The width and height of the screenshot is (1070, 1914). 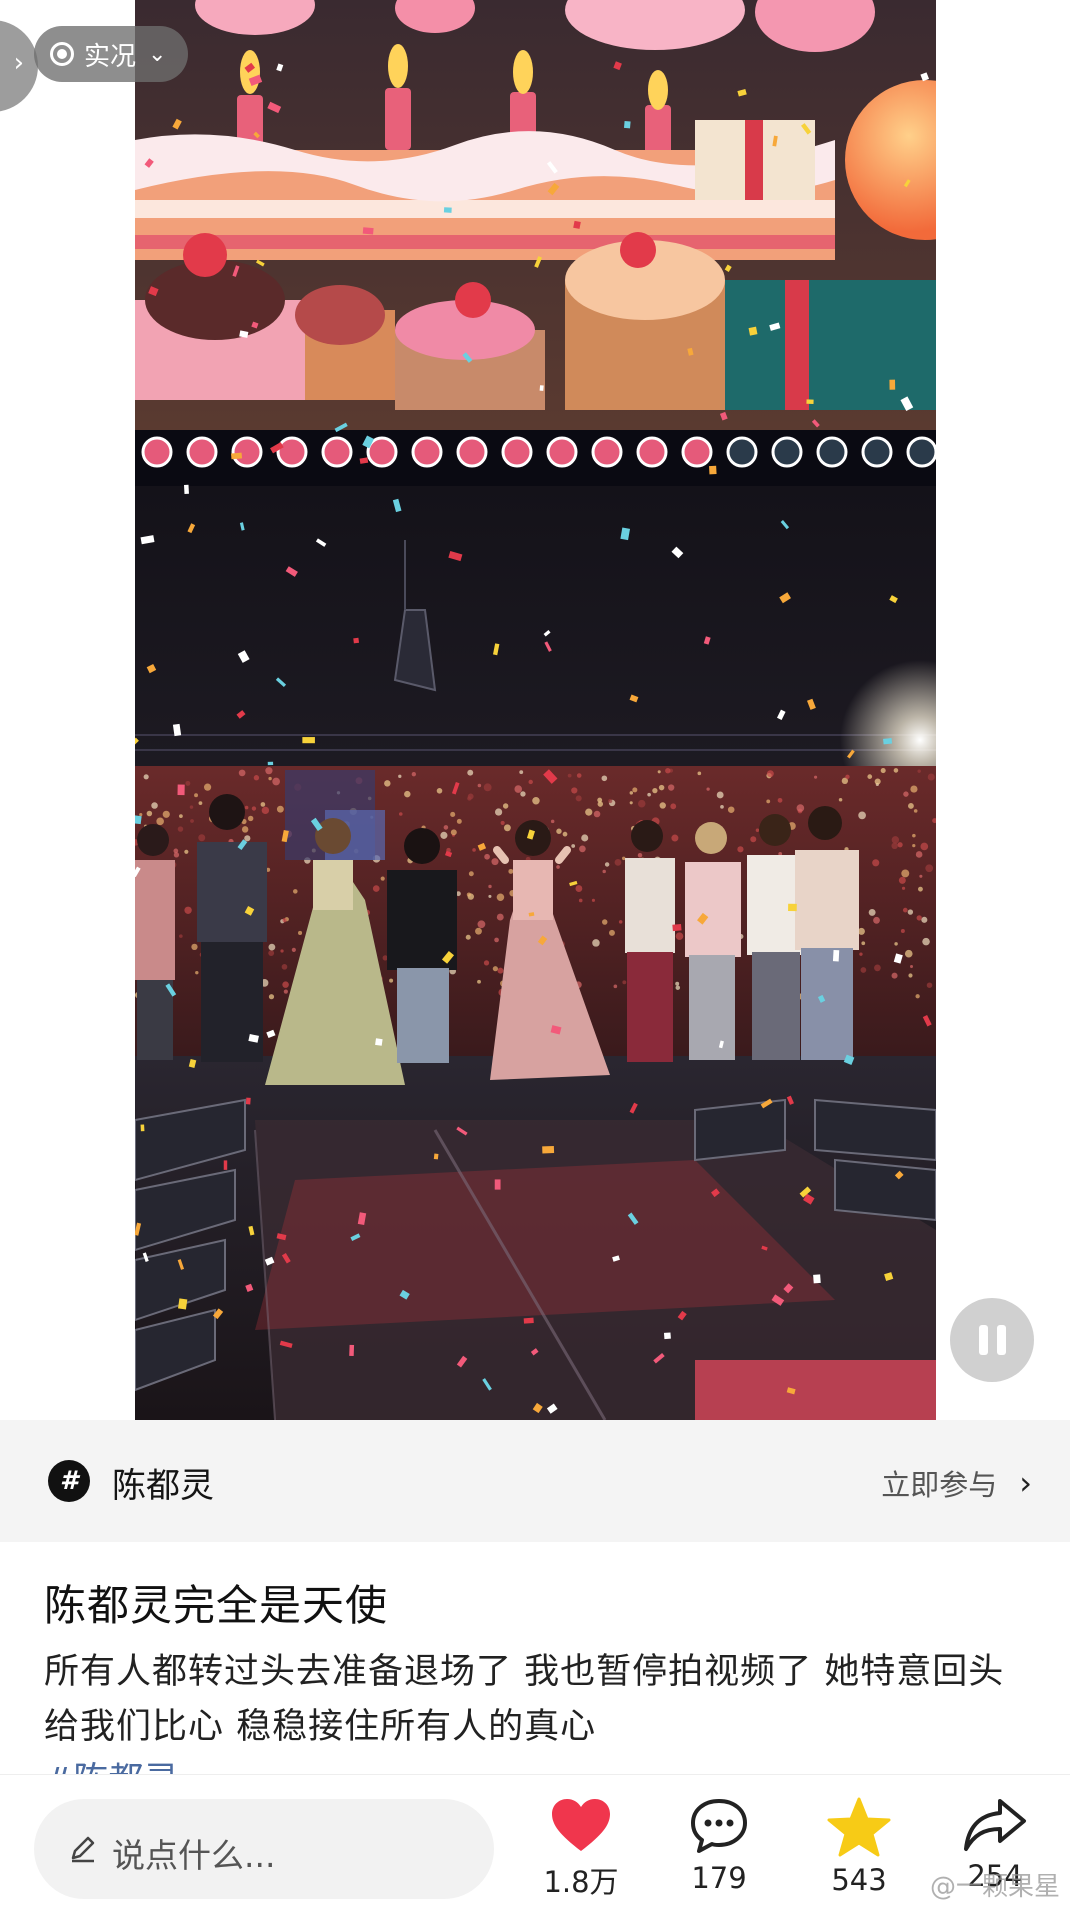 I want to click on live-icon, so click(x=62, y=54).